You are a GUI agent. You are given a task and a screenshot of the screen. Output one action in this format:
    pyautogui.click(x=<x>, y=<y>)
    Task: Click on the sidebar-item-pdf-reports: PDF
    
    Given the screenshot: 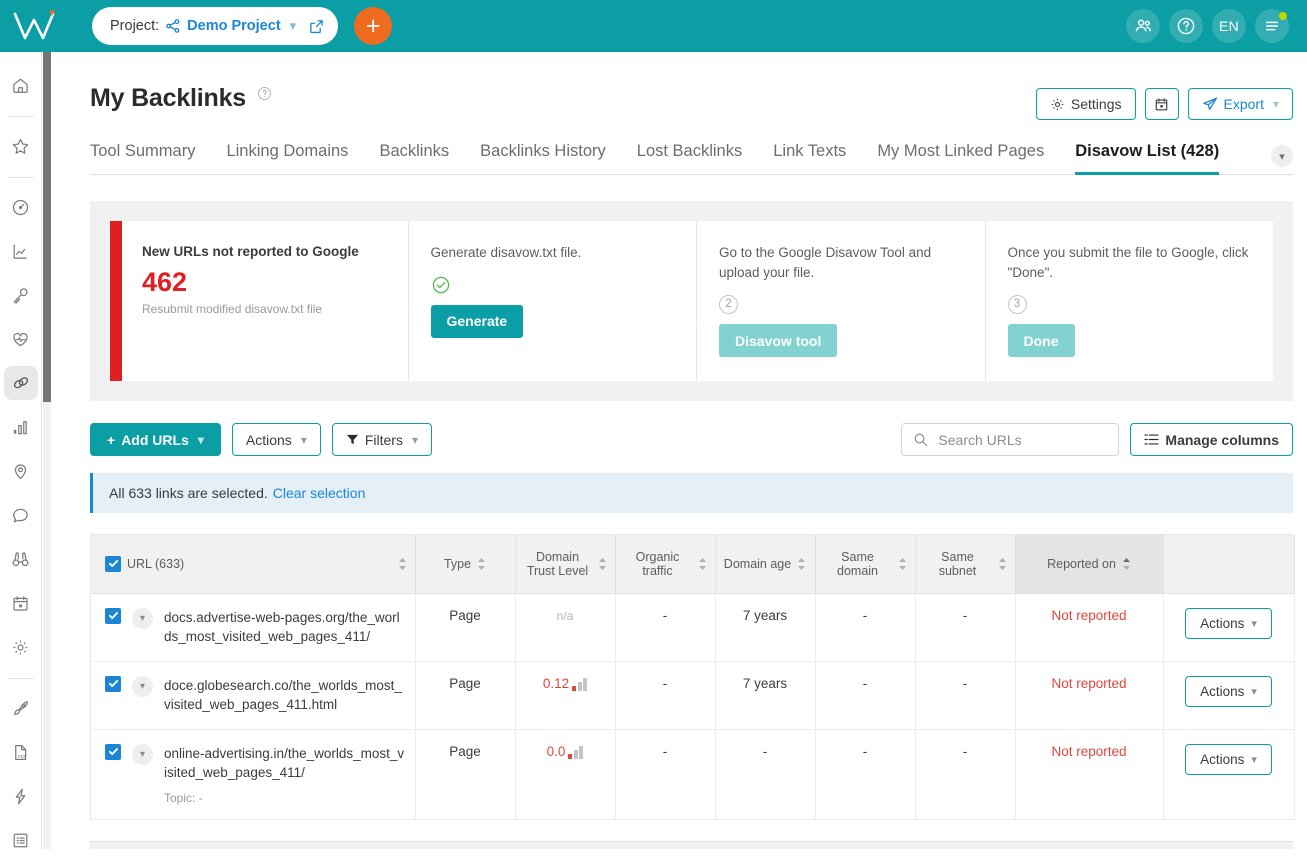 What is the action you would take?
    pyautogui.click(x=21, y=752)
    